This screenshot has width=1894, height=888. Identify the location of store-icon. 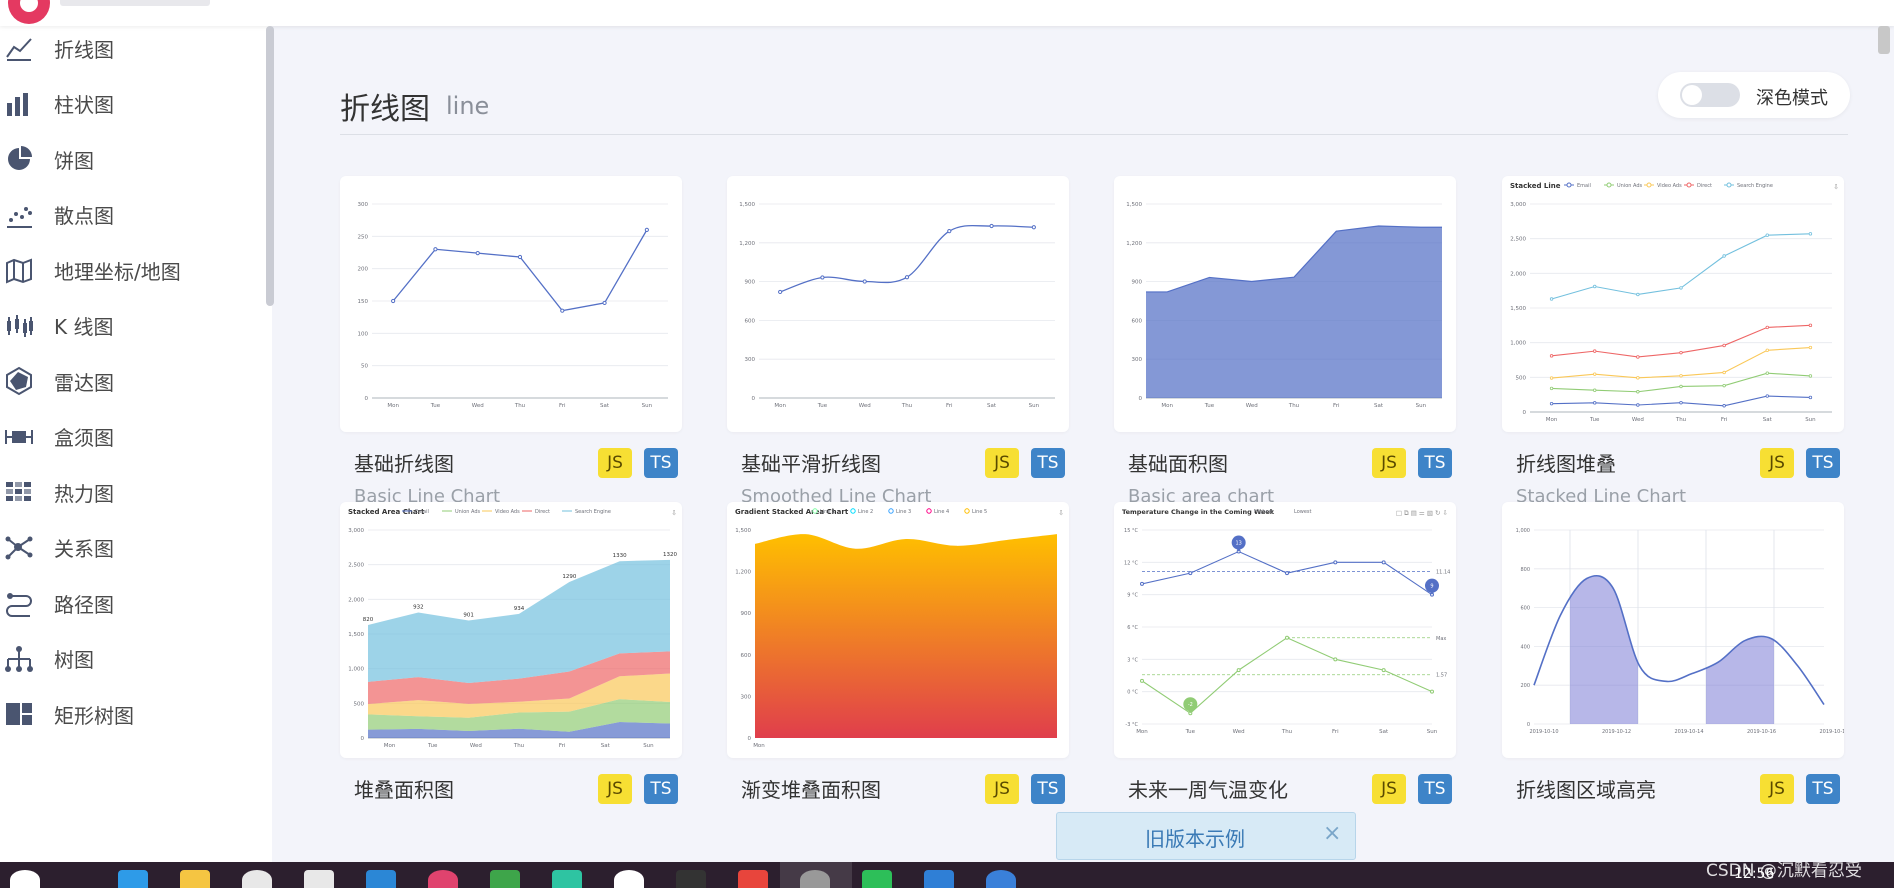
(257, 879).